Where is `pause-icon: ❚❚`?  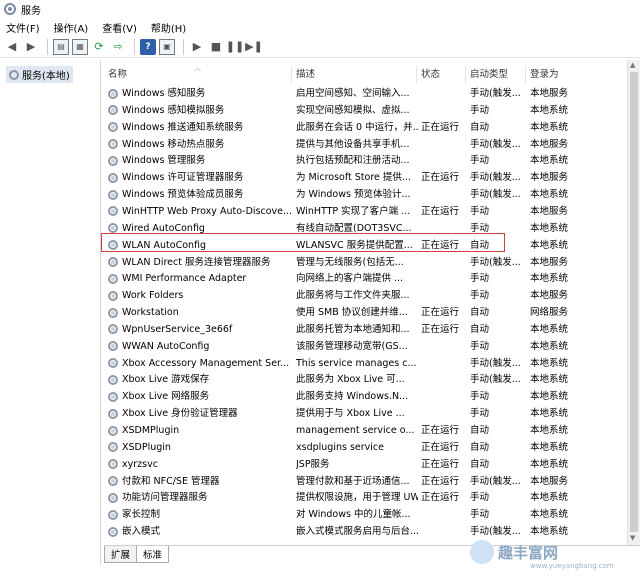
pause-icon: ❚❚ is located at coordinates (235, 47).